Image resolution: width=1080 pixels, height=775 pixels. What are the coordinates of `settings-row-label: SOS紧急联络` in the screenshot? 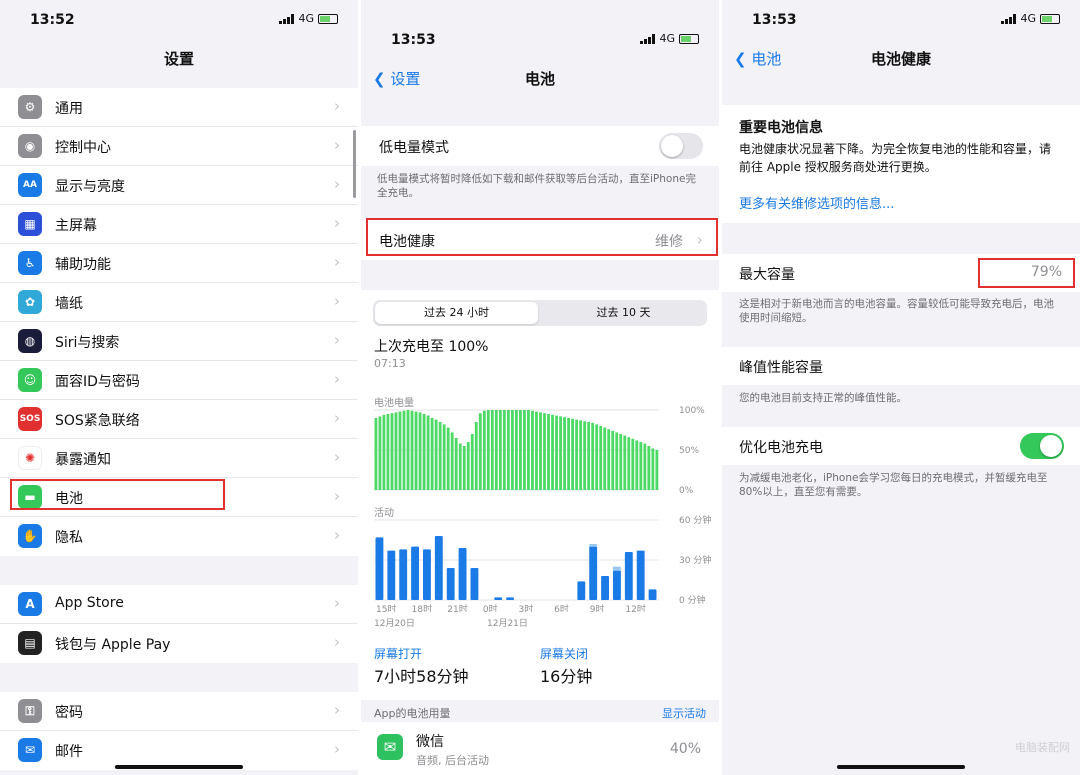 It's located at (97, 421).